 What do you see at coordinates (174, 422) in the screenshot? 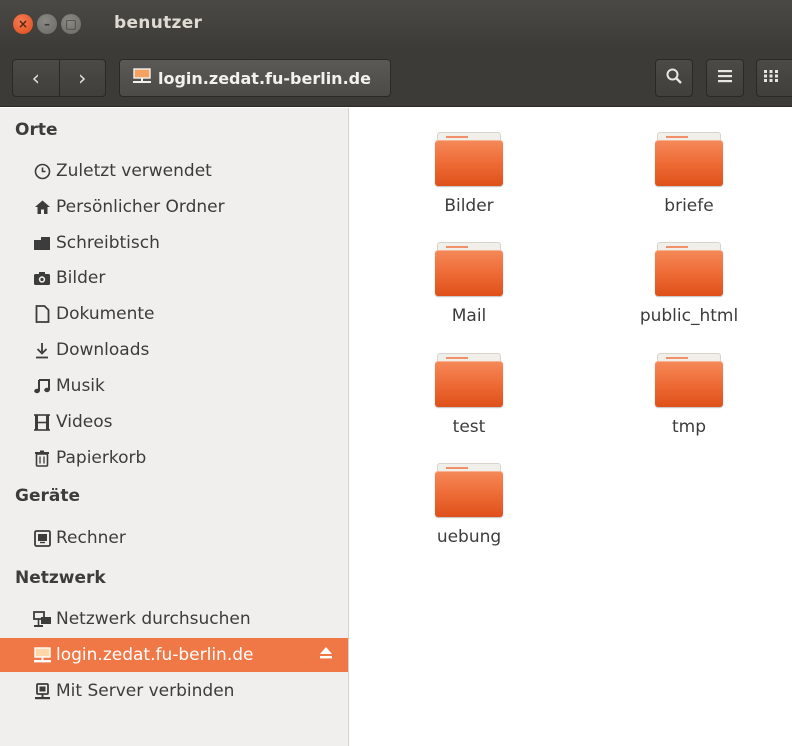
I see `sidebar-item-videos: Videos` at bounding box center [174, 422].